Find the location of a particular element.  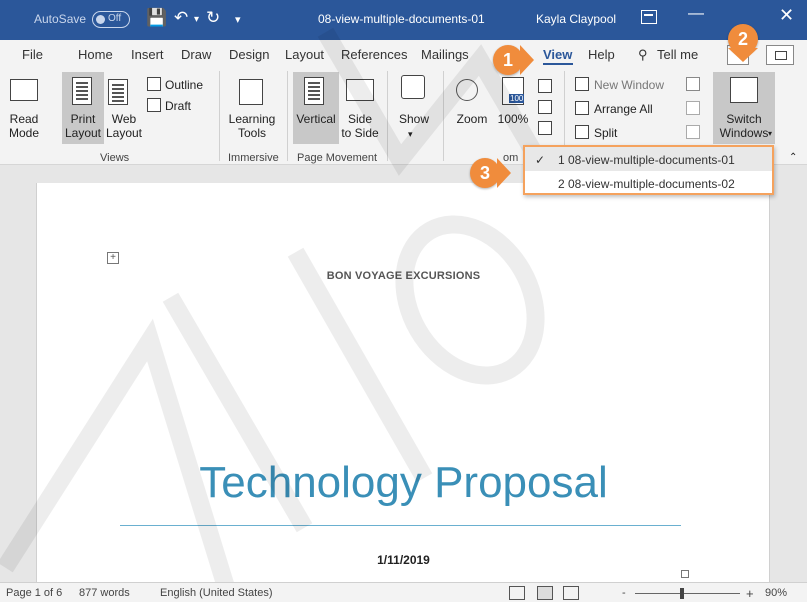

zoom-percentage: 90% is located at coordinates (776, 593).